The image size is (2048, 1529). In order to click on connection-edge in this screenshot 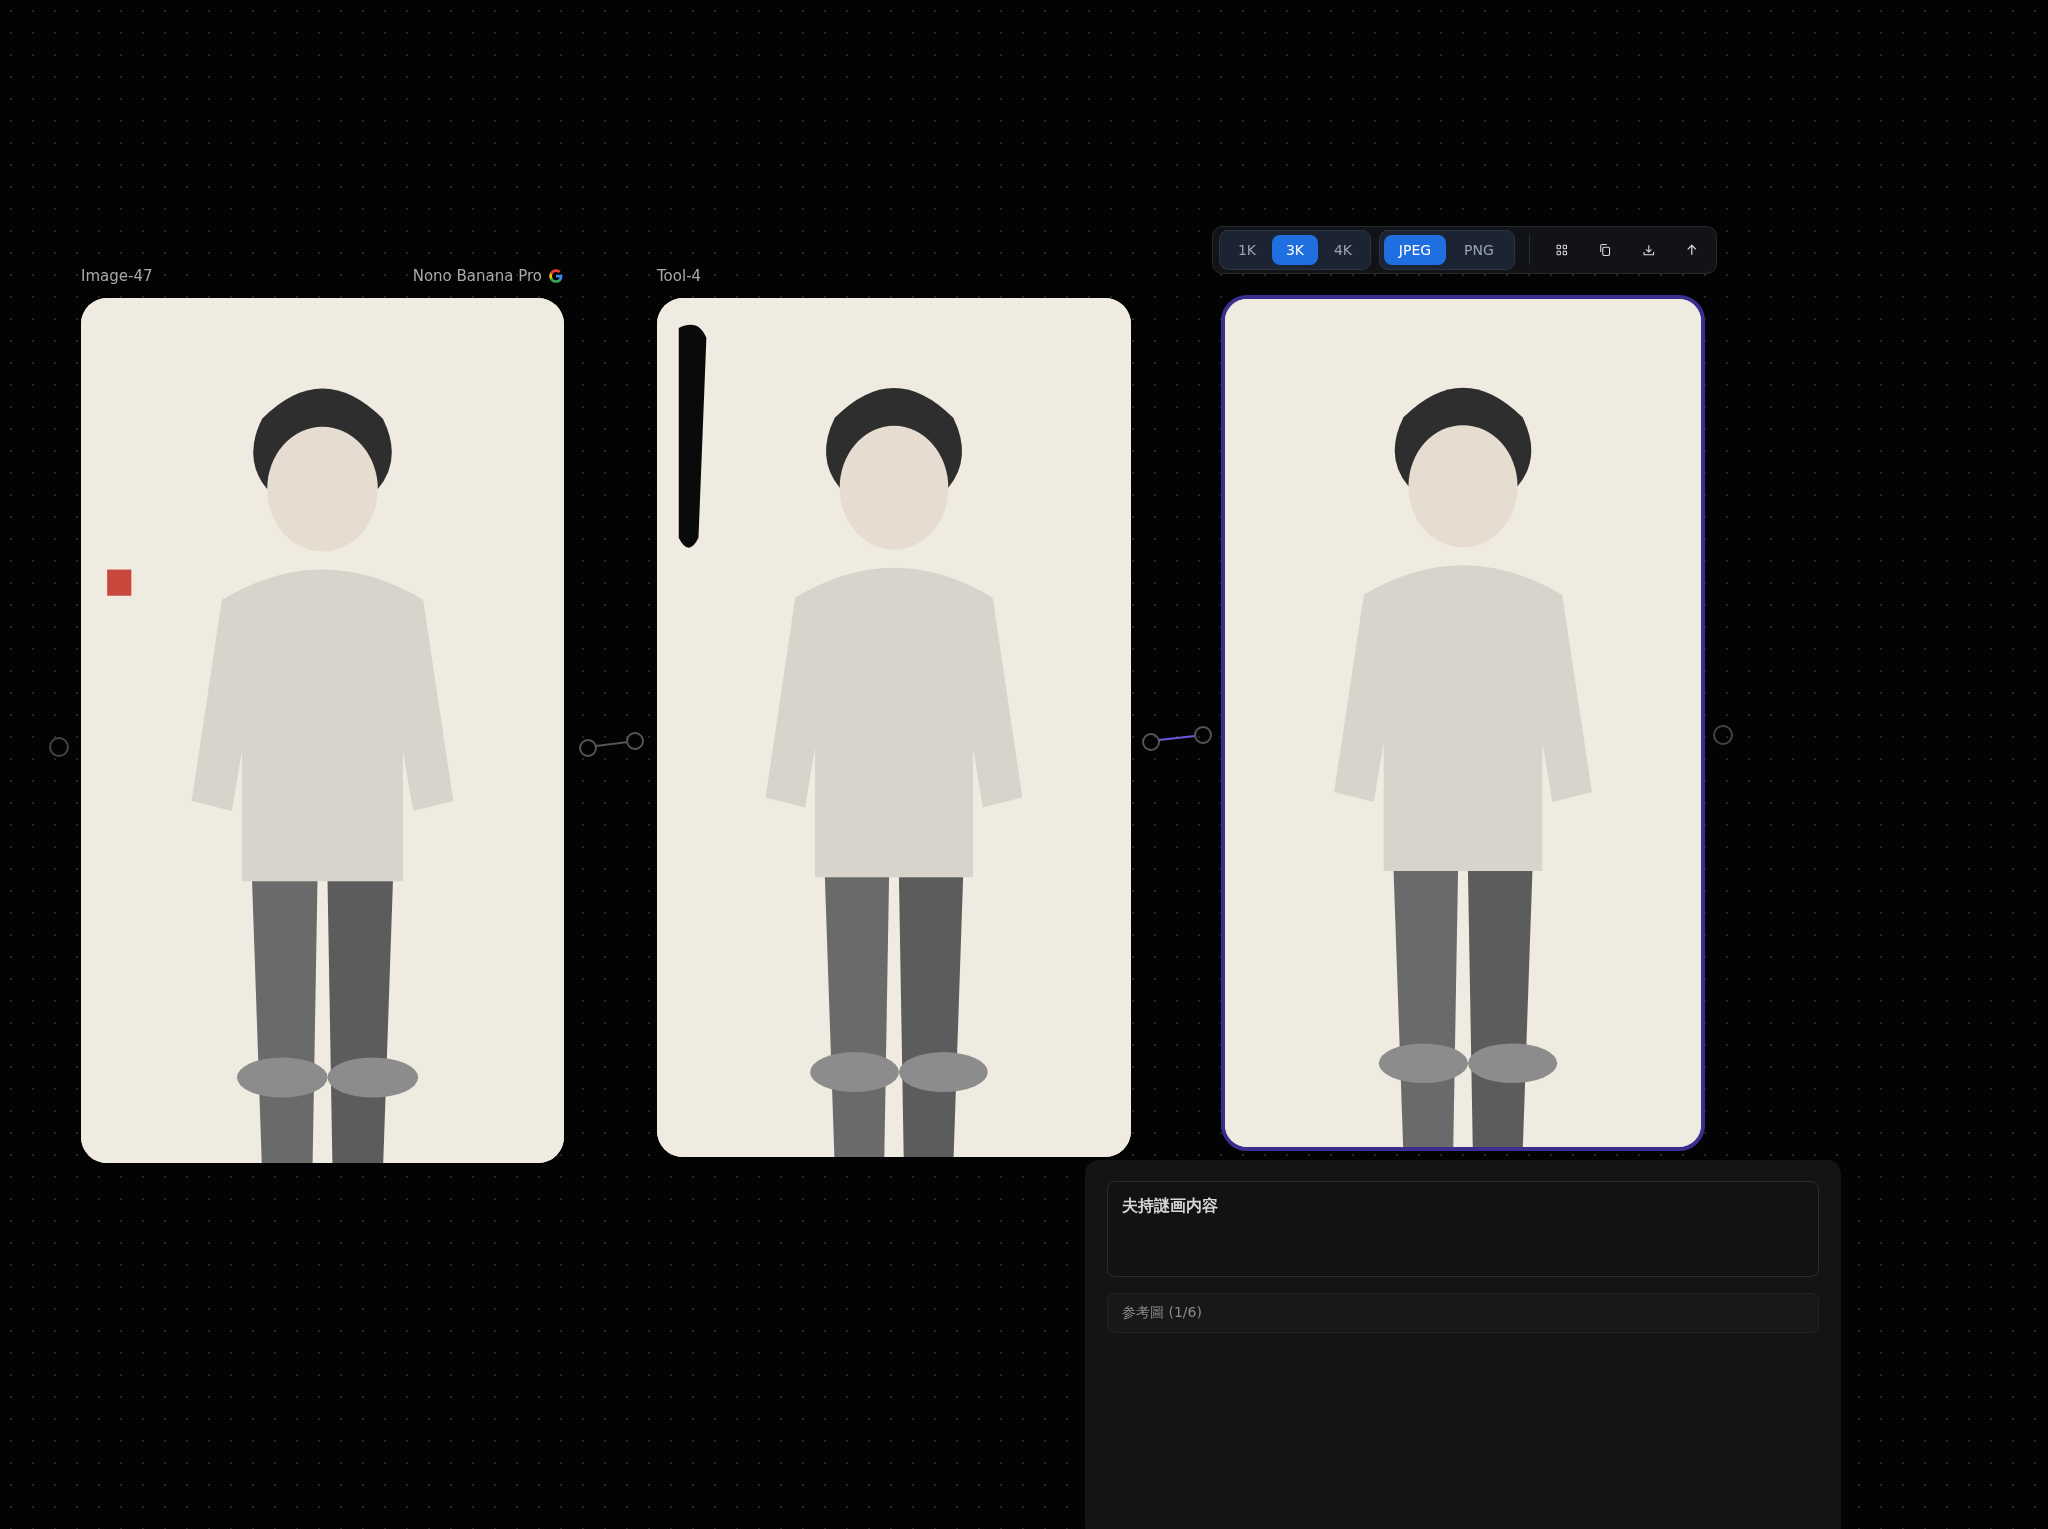, I will do `click(1177, 739)`.